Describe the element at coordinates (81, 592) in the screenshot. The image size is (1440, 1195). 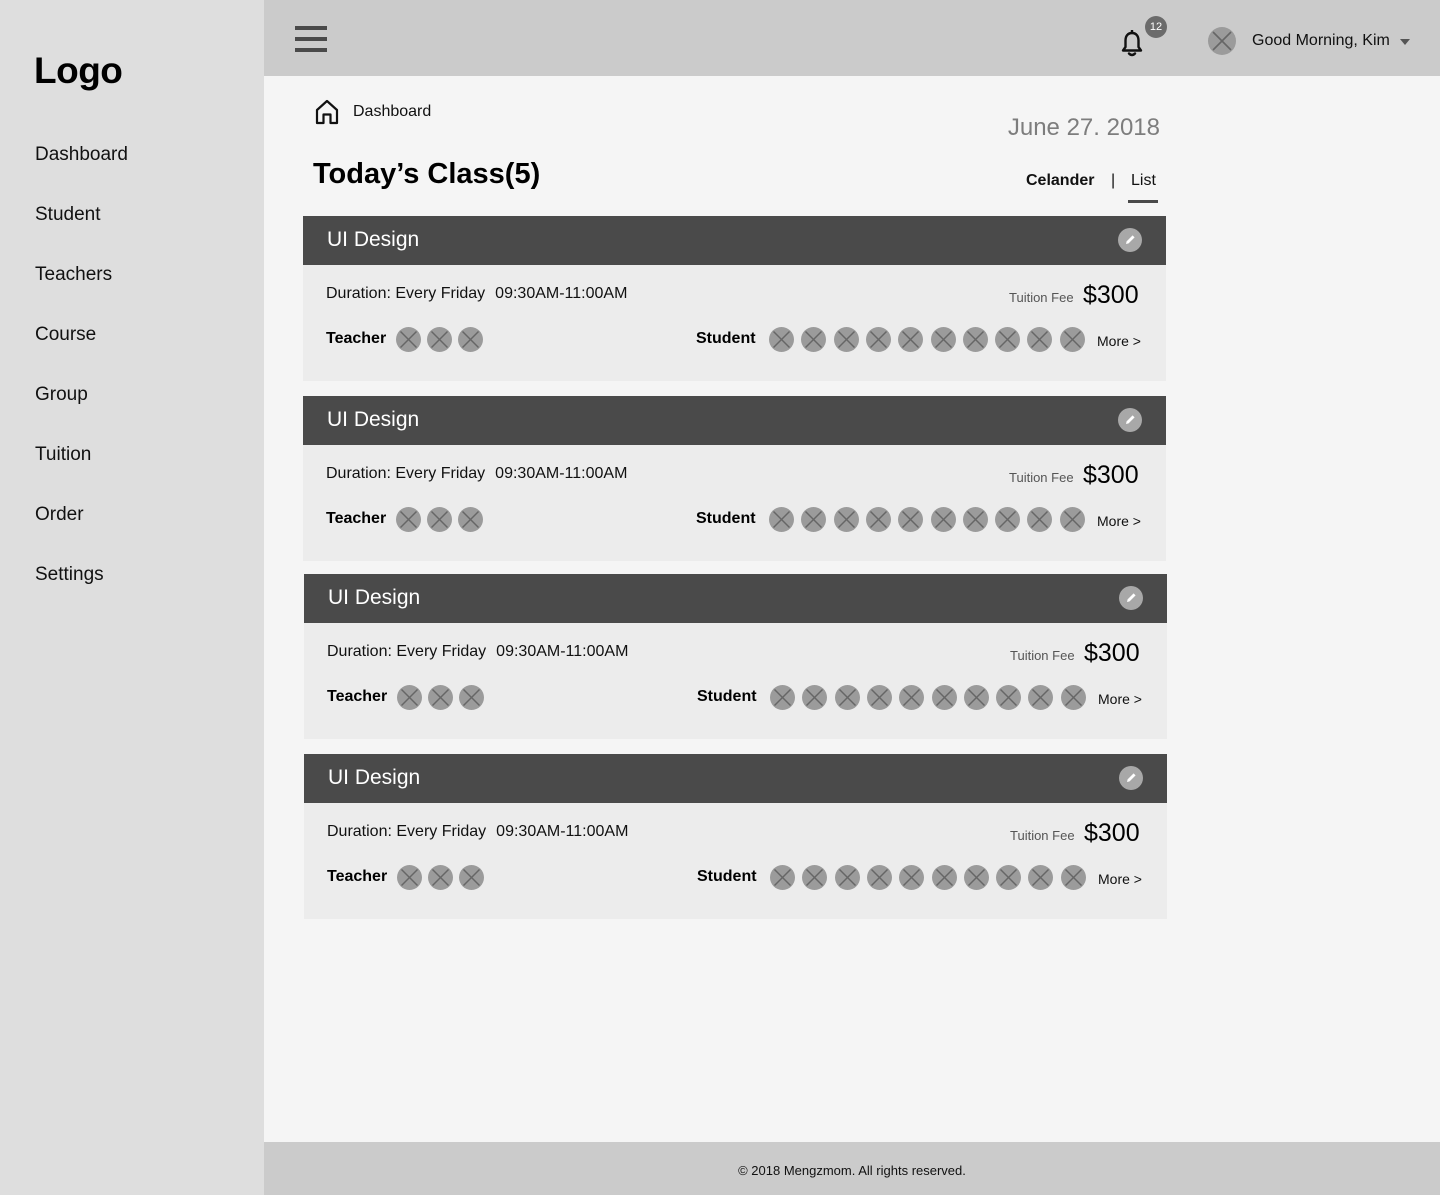
I see `sidebar-item-settings: Settings` at that location.